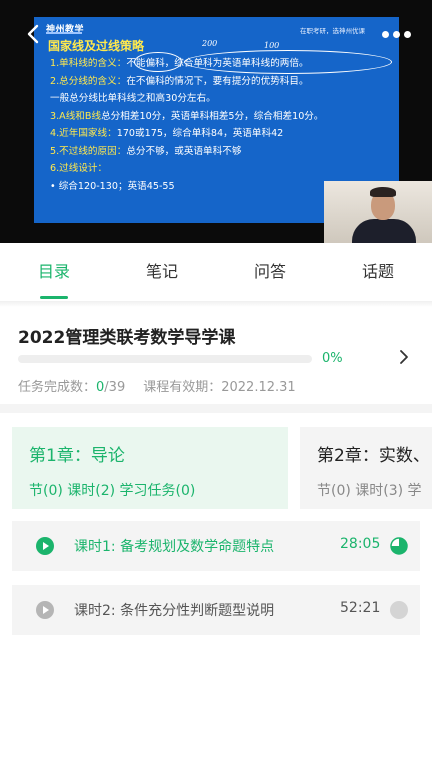 This screenshot has width=432, height=768. I want to click on slide-line: 5.不过线的原因：总分不够，或英语单科不够, so click(146, 151).